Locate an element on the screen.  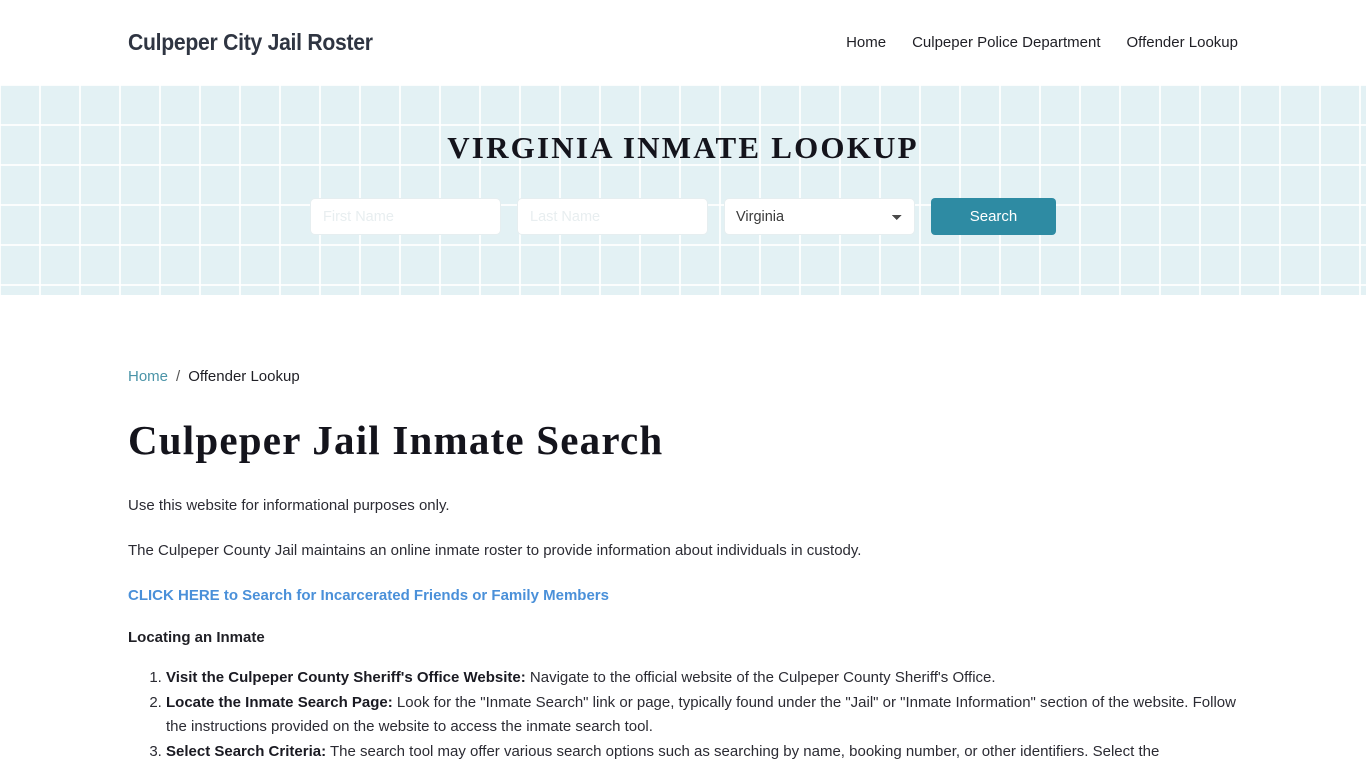
first-name-input is located at coordinates (405, 216).